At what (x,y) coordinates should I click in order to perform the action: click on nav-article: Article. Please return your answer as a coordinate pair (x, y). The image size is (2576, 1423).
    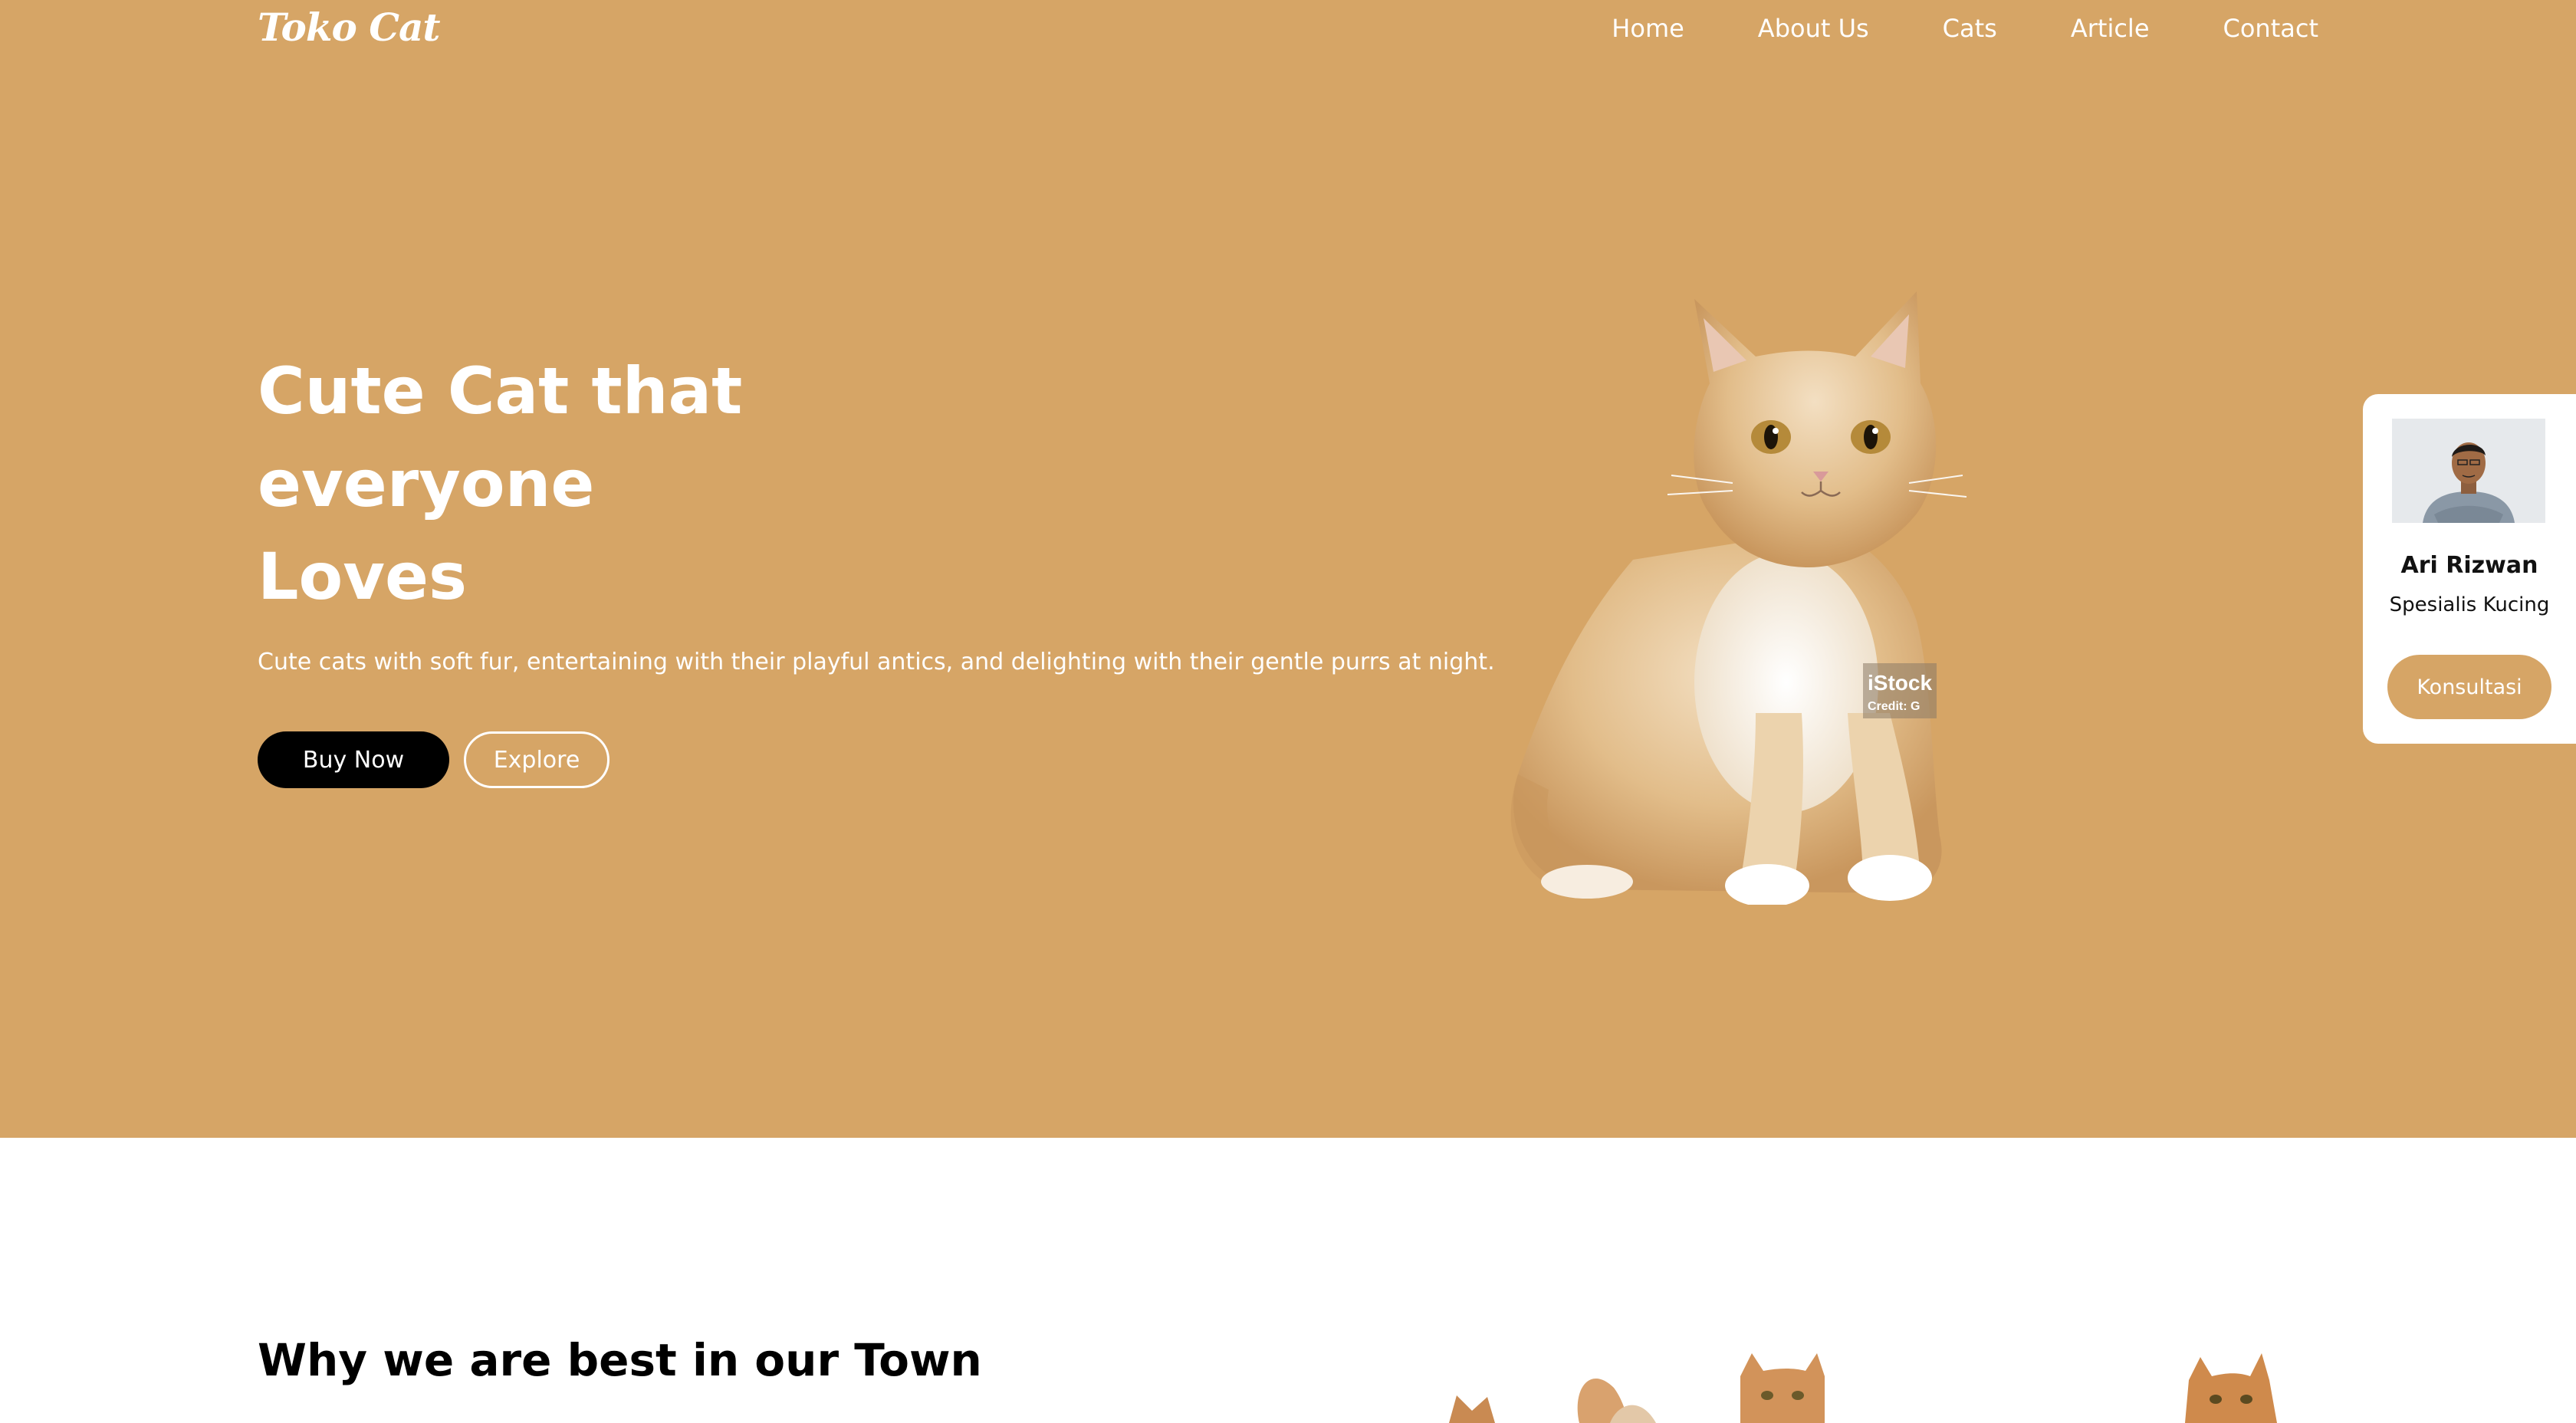
    Looking at the image, I should click on (2111, 28).